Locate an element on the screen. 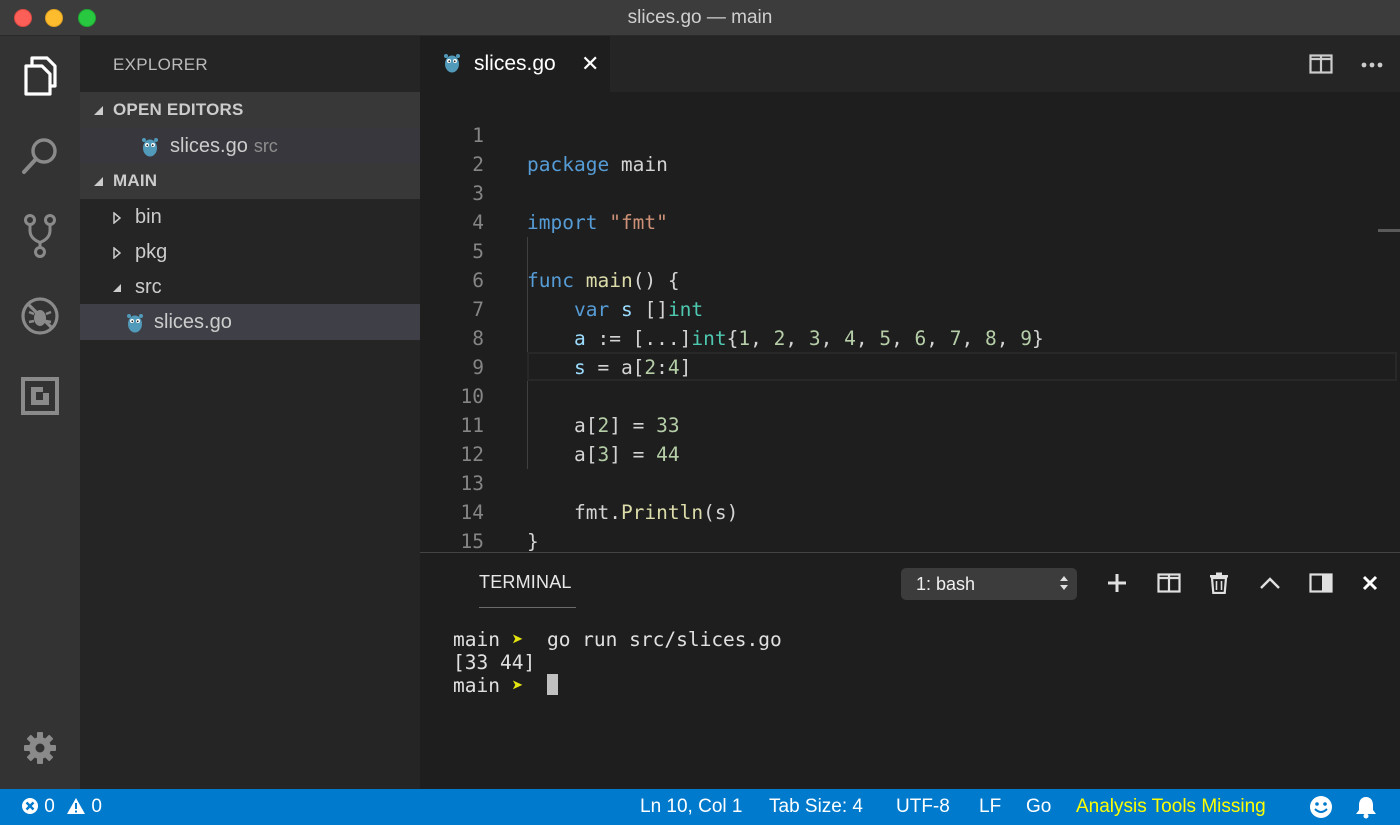 The image size is (1400, 825). code-line: 3 import "fmt" is located at coordinates (910, 192).